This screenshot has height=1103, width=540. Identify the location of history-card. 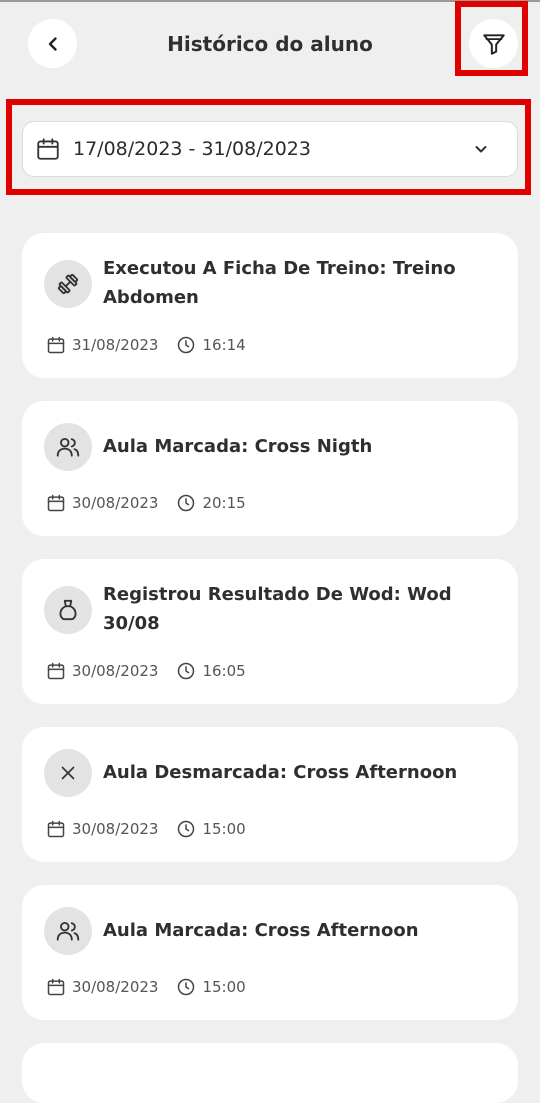
(270, 1073).